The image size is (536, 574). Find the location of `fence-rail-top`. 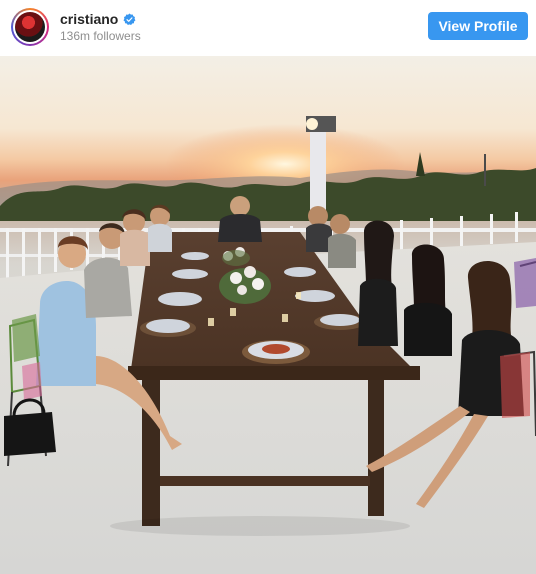

fence-rail-top is located at coordinates (268, 230).